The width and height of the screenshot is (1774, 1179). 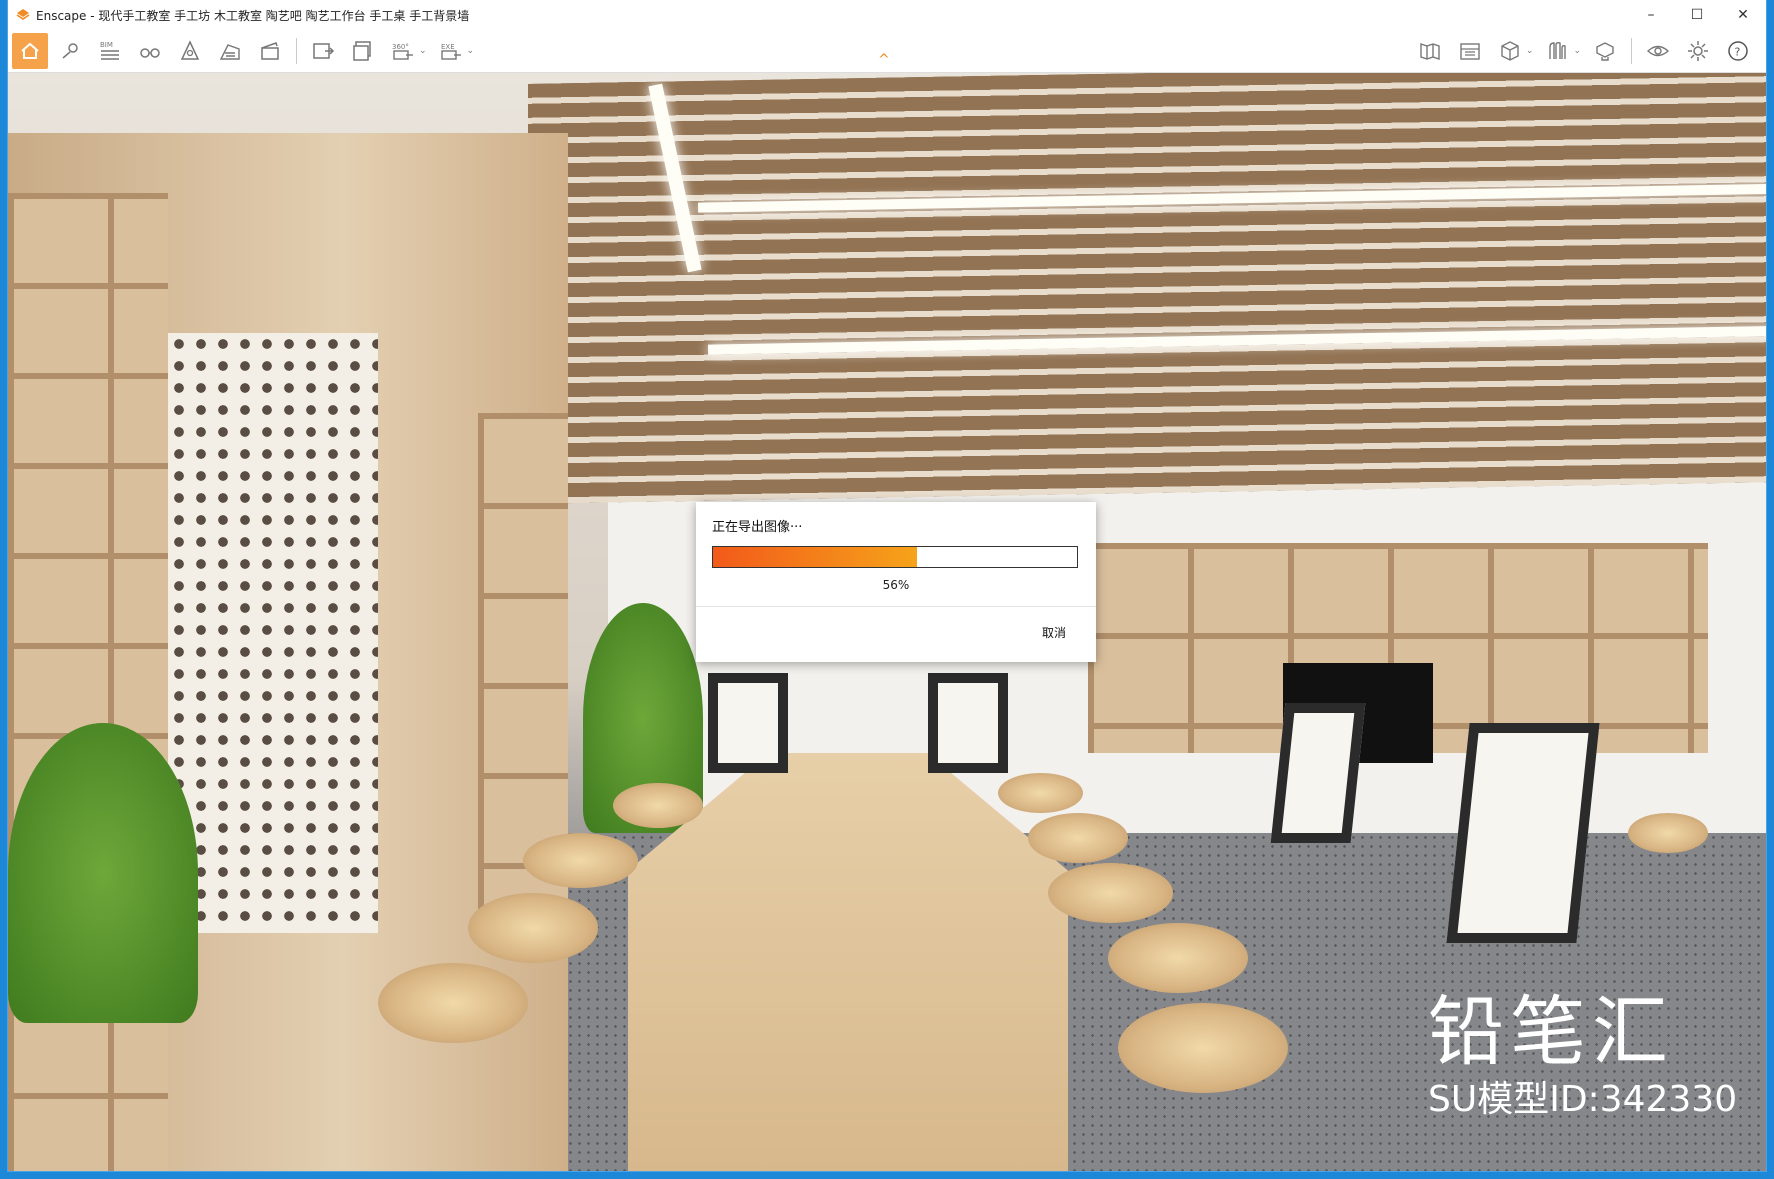 I want to click on exe-export-button: EXE, so click(x=451, y=51).